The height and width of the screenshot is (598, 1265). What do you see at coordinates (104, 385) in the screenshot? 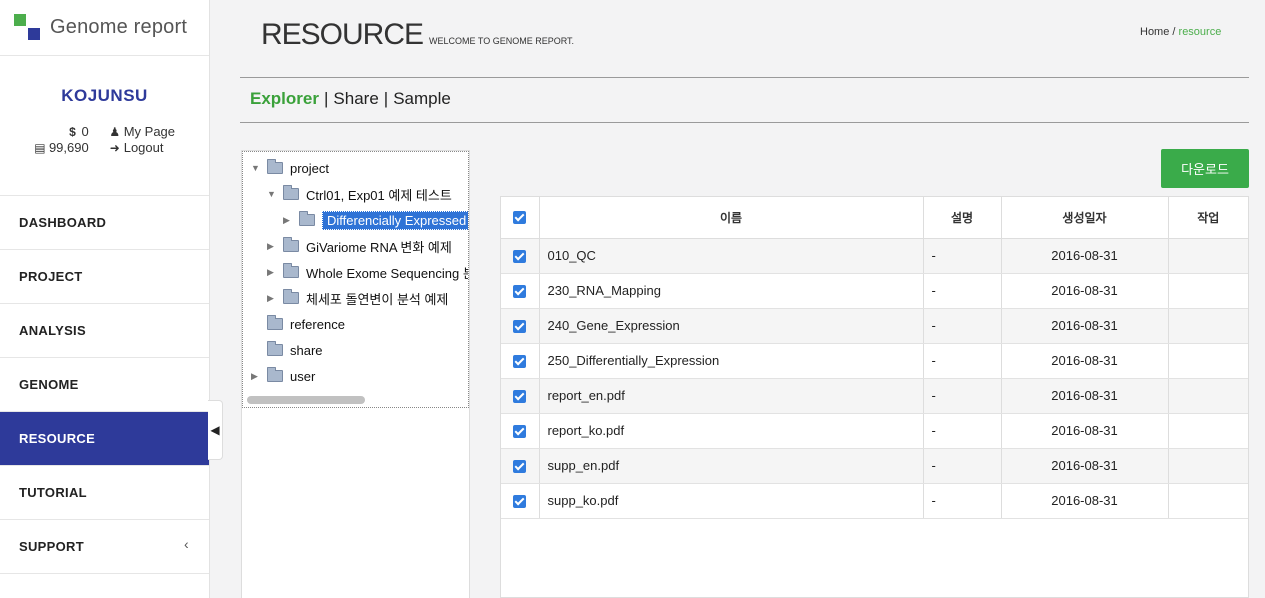
I see `nav-item-genome: GENOME` at bounding box center [104, 385].